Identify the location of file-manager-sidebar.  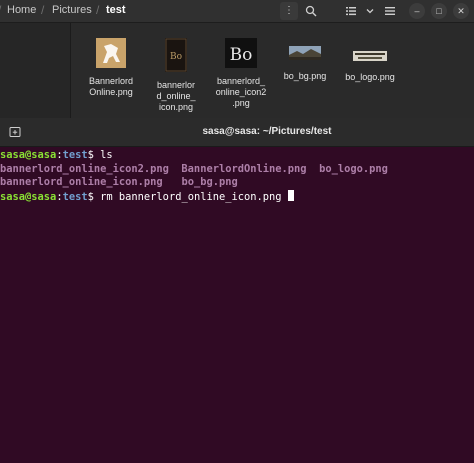
(35, 70).